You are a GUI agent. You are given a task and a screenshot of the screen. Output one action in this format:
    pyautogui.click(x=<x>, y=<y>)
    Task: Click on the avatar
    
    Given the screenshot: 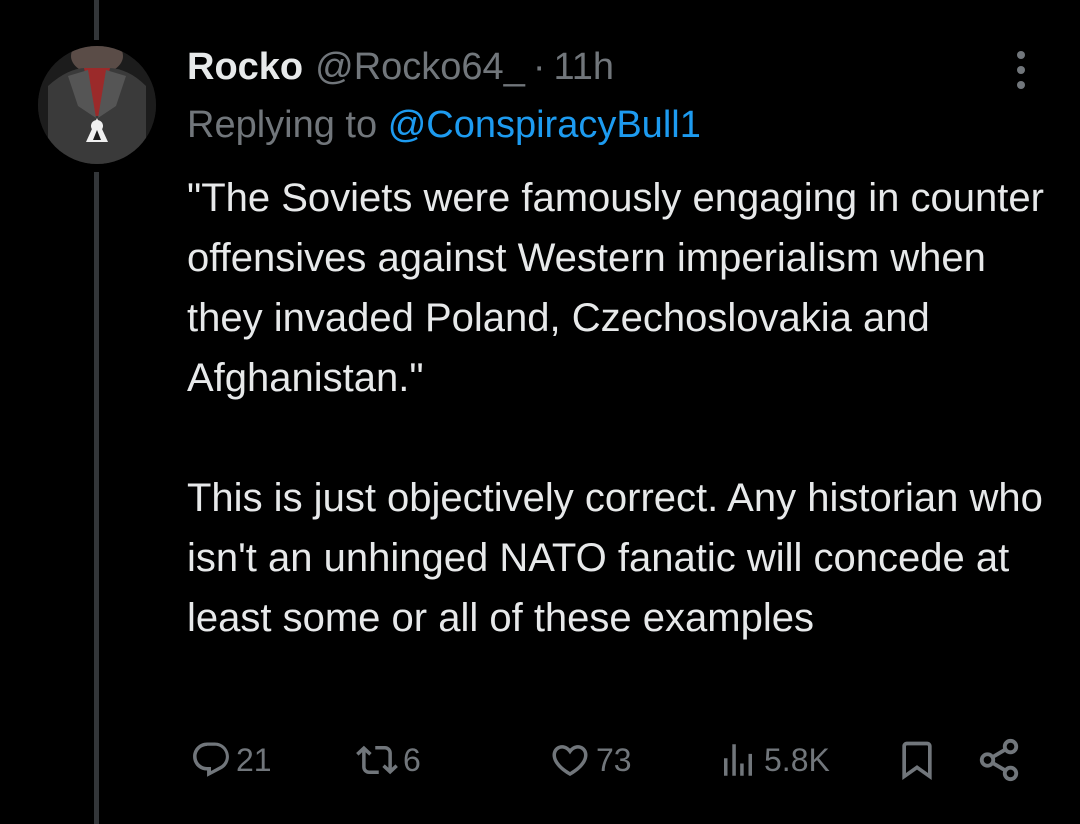 What is the action you would take?
    pyautogui.click(x=97, y=105)
    